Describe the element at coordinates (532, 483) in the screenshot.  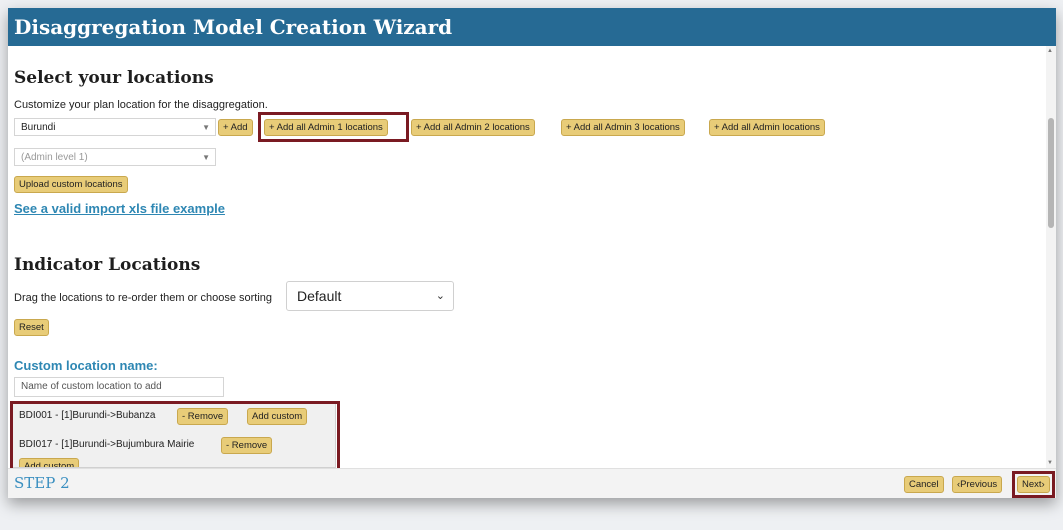
I see `wizard-footer: STEP 2 Cancel ‹Previous Next›` at that location.